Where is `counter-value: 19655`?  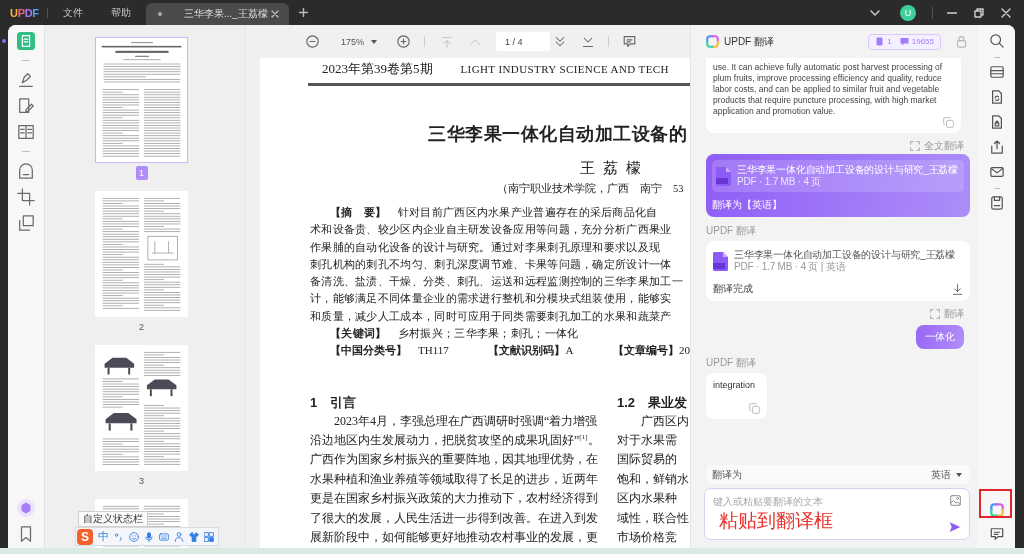 counter-value: 19655 is located at coordinates (922, 41).